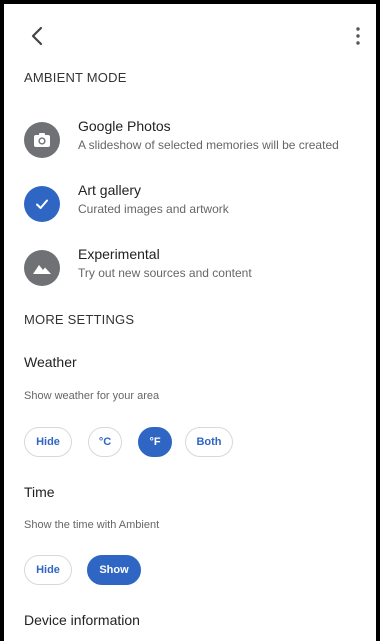  What do you see at coordinates (48, 442) in the screenshot?
I see `weather-chip-hide: Hide` at bounding box center [48, 442].